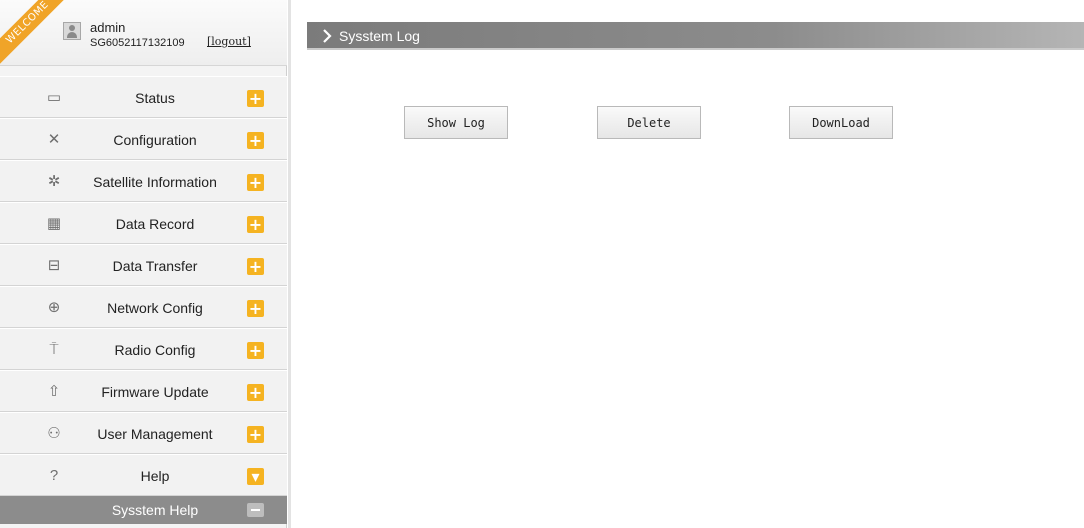 This screenshot has height=528, width=1084. I want to click on page-title: Sysstem Log, so click(379, 36).